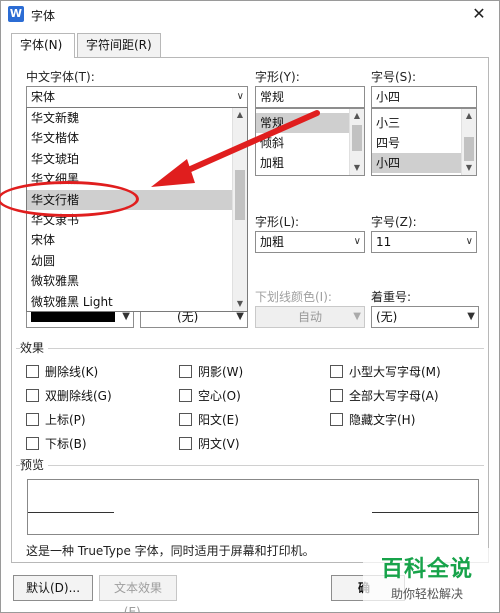 This screenshot has height=613, width=500. Describe the element at coordinates (73, 317) in the screenshot. I see `color-swatch` at that location.